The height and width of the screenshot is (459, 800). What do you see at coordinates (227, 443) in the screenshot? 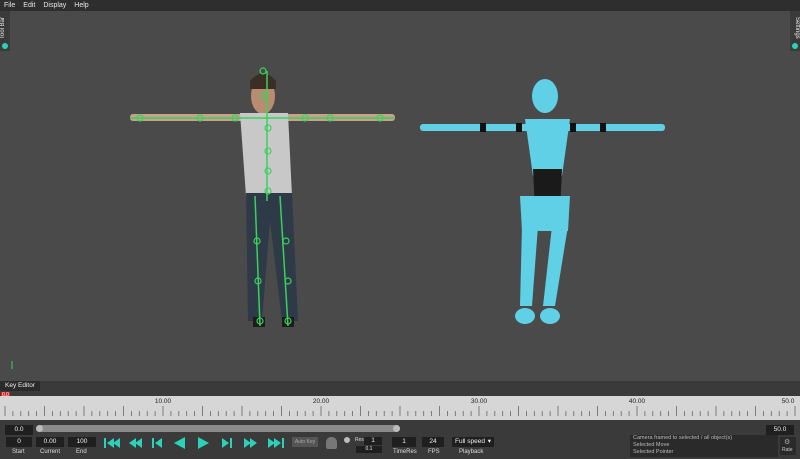
I see `step-forward-icon` at bounding box center [227, 443].